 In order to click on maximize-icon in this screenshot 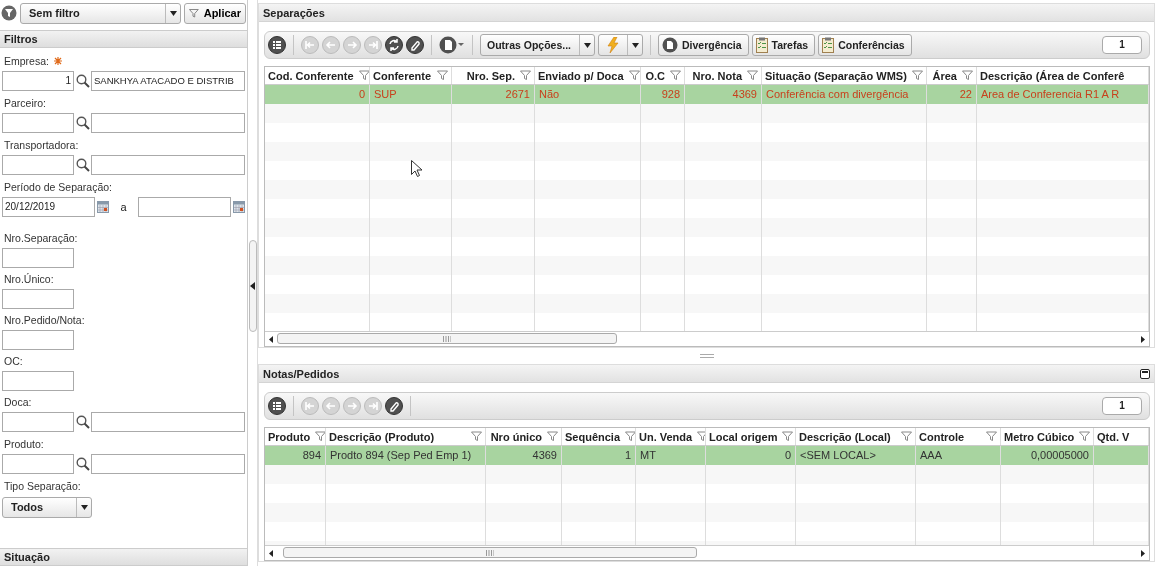, I will do `click(1145, 373)`.